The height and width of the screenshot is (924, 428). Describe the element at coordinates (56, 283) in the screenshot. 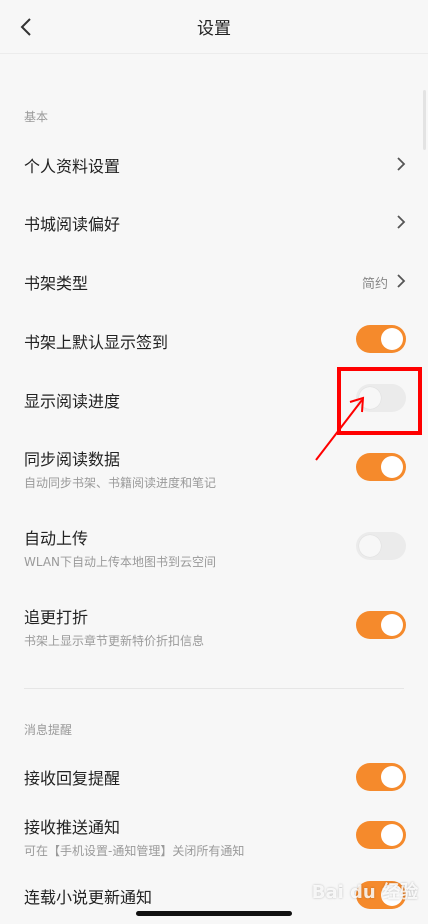

I see `row-label: 书架类型` at that location.